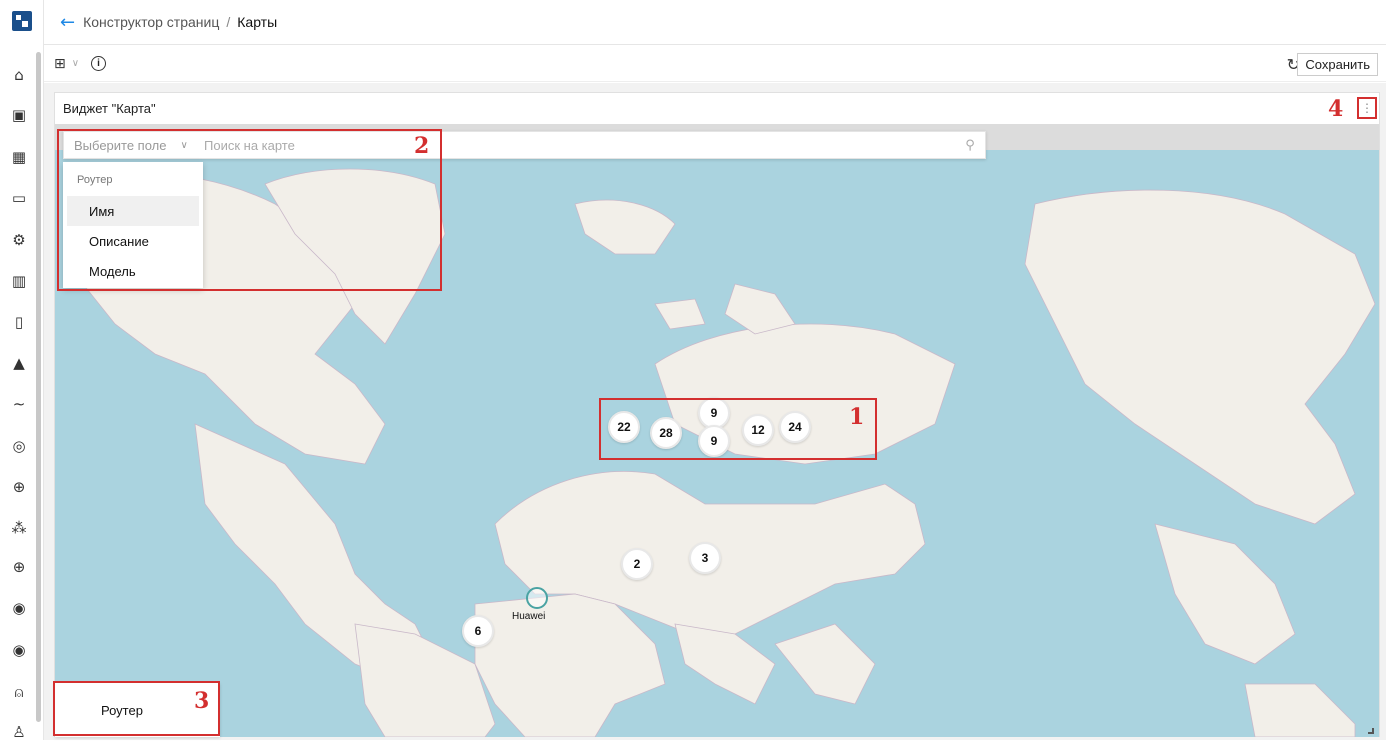  Describe the element at coordinates (257, 22) in the screenshot. I see `breadcrumb-current: Карты` at that location.